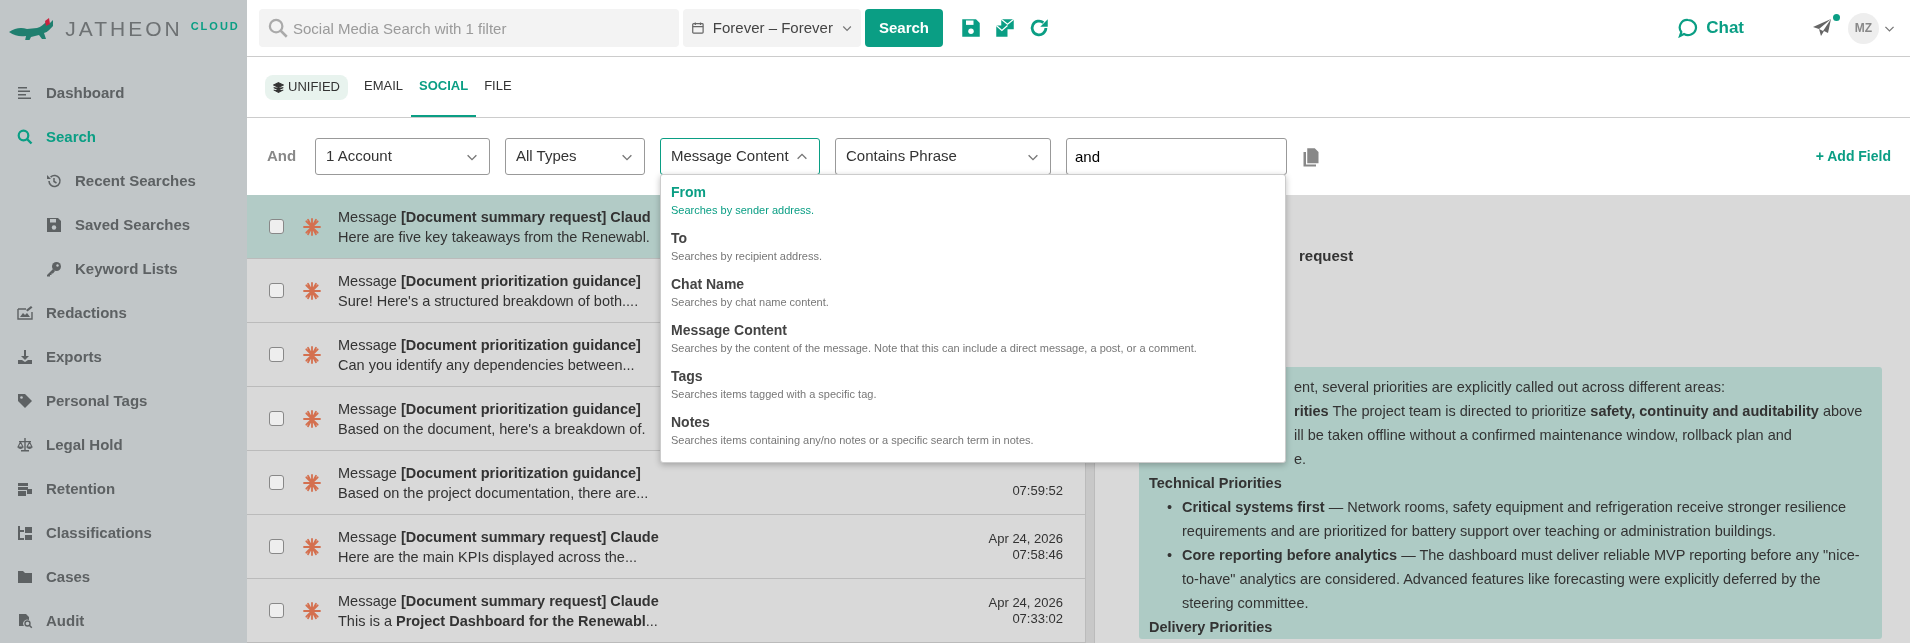  What do you see at coordinates (1543, 435) in the screenshot?
I see `body-text: ill be taken offline without a confirmed maintenance window, rollback plan and` at bounding box center [1543, 435].